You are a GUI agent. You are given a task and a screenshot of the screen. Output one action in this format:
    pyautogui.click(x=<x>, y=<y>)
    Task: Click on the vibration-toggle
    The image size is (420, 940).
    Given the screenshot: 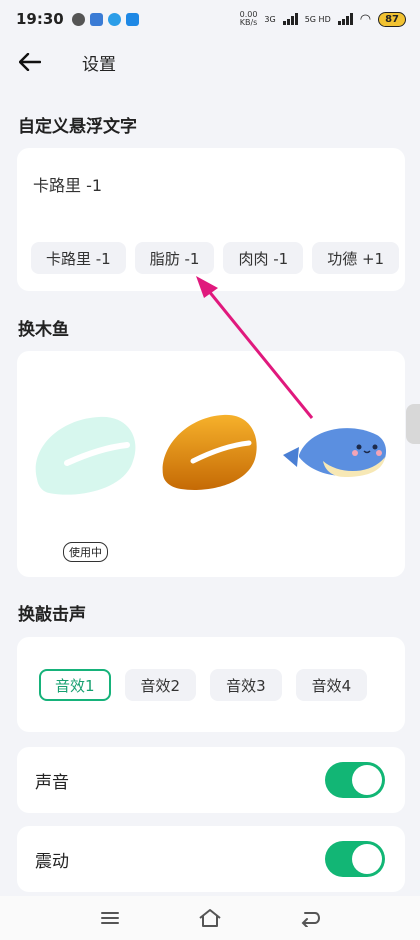 What is the action you would take?
    pyautogui.click(x=355, y=859)
    